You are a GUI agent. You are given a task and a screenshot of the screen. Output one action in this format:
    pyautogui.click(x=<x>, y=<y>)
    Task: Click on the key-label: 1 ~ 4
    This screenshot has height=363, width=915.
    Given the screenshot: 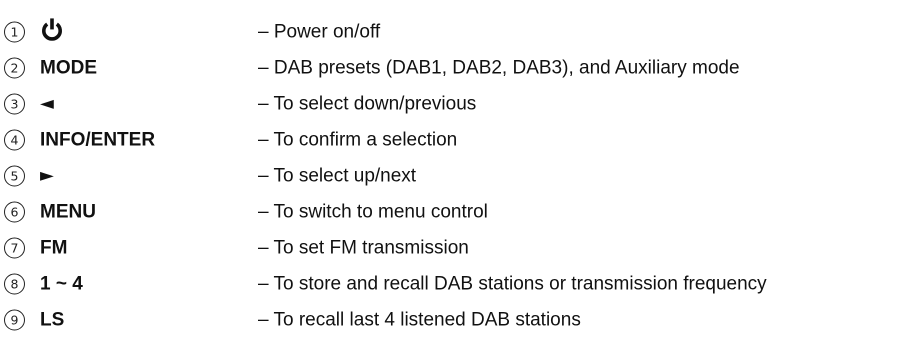 What is the action you would take?
    pyautogui.click(x=61, y=284)
    